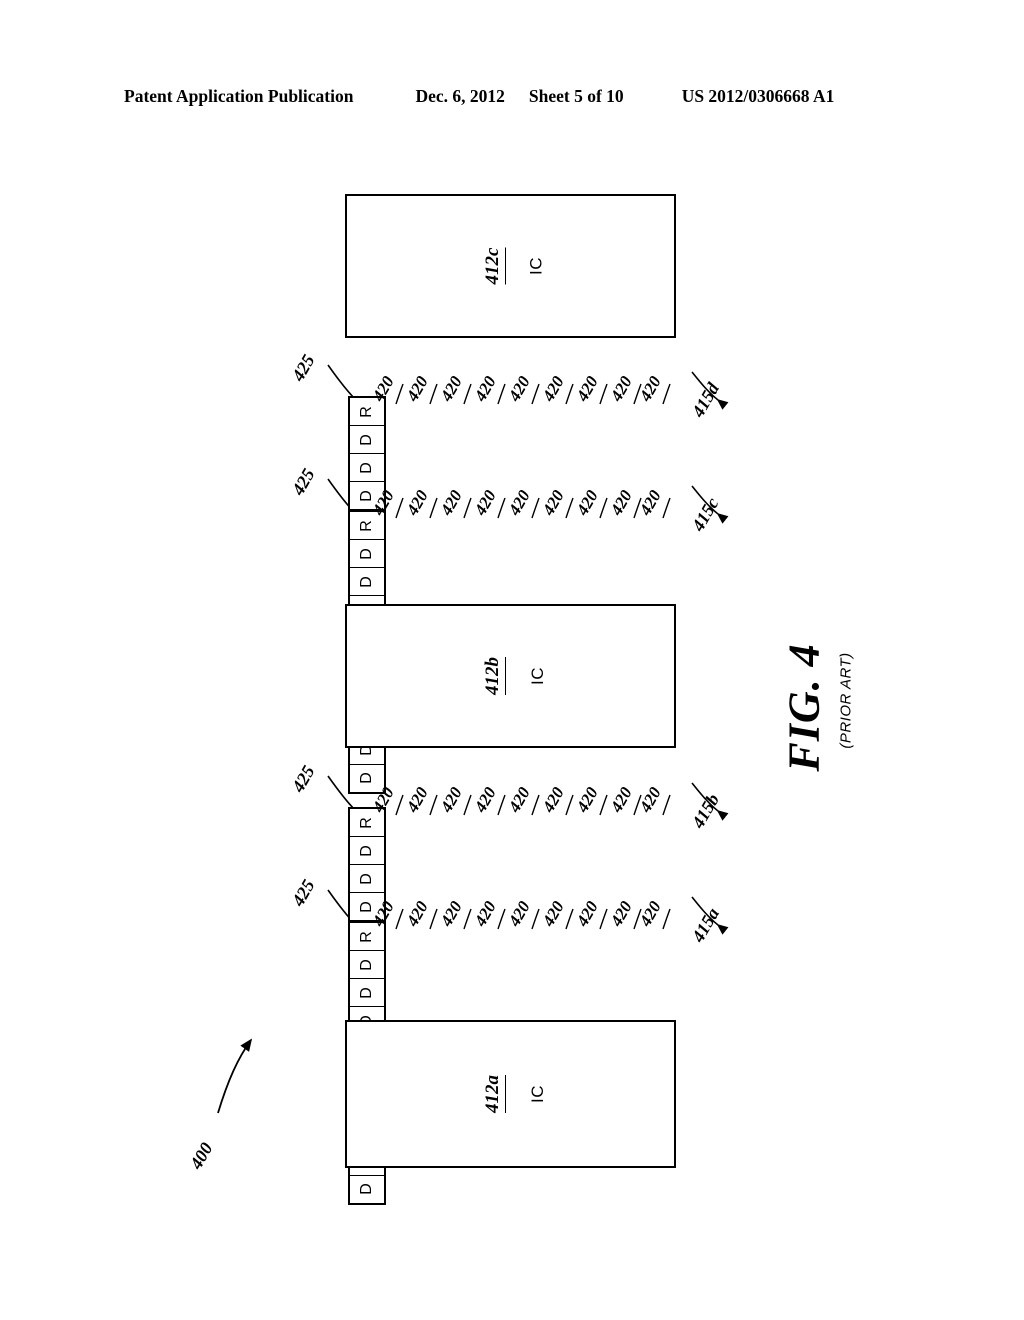 The width and height of the screenshot is (1024, 1320). What do you see at coordinates (537, 676) in the screenshot?
I see `ic-block-412b-label: IC` at bounding box center [537, 676].